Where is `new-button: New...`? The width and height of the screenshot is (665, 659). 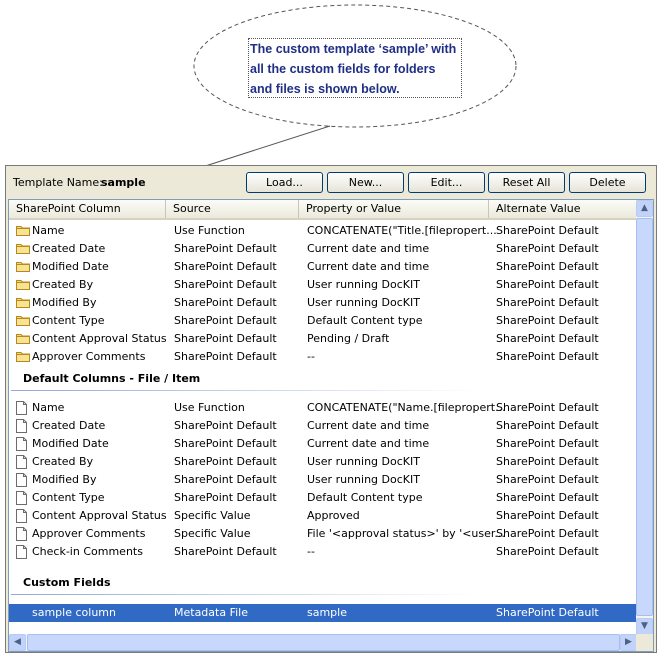 new-button: New... is located at coordinates (365, 182).